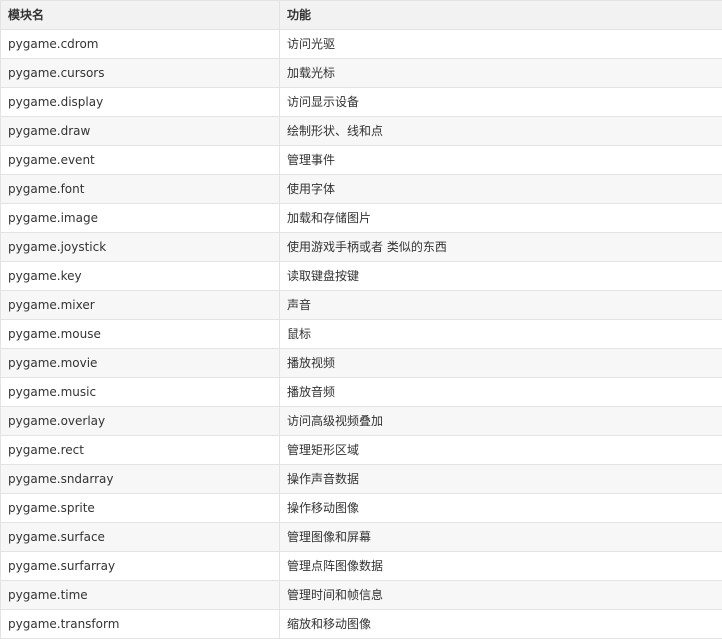 The width and height of the screenshot is (722, 639). I want to click on table-row: pygame.rect管理矩形区域, so click(361, 450).